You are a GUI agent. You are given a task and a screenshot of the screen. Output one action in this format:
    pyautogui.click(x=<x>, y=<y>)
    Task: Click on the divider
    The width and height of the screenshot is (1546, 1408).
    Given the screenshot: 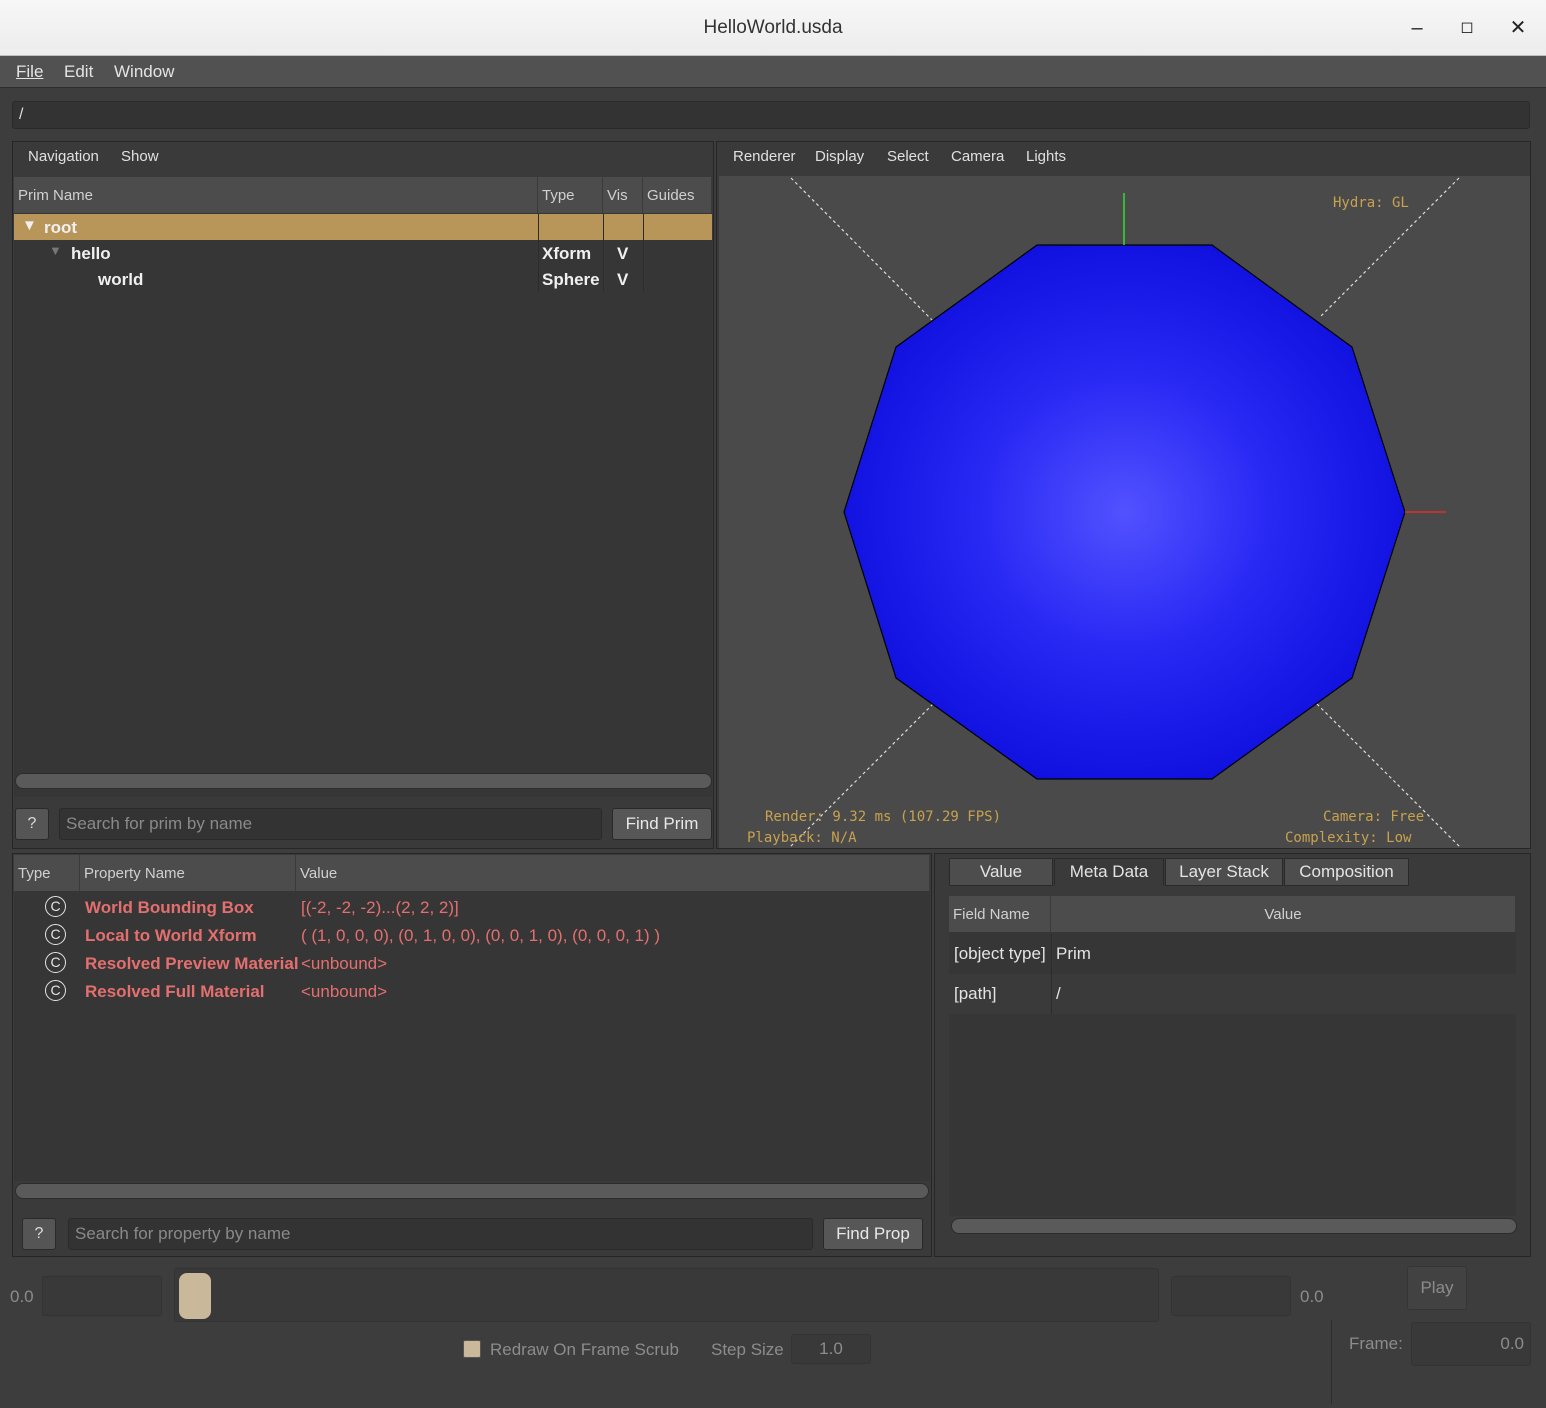 What is the action you would take?
    pyautogui.click(x=1331, y=1362)
    